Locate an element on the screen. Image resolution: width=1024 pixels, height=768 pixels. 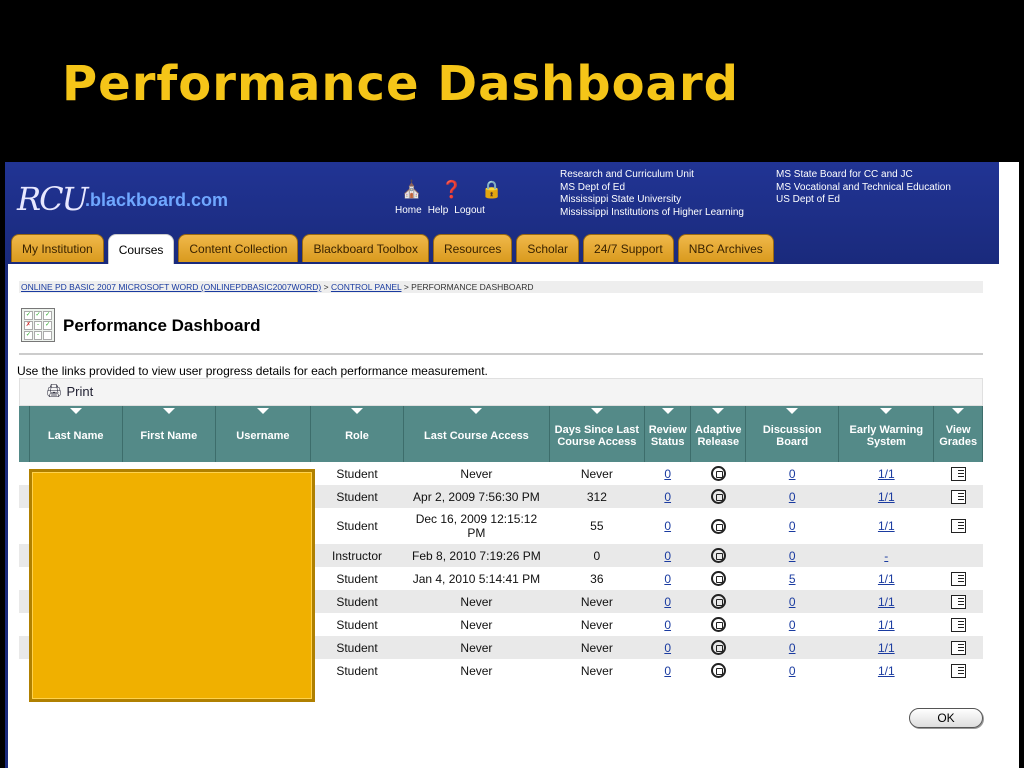
cell-last-access: Never is located at coordinates (476, 601).